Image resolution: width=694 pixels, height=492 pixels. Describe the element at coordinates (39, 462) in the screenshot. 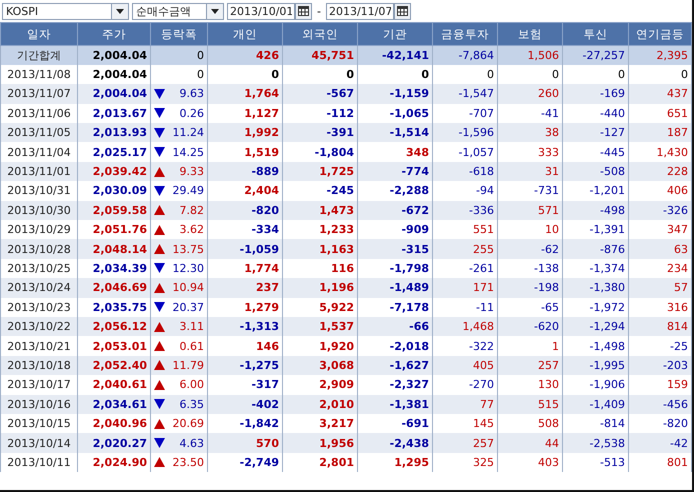

I see `date-cell: 2013/10/11` at that location.